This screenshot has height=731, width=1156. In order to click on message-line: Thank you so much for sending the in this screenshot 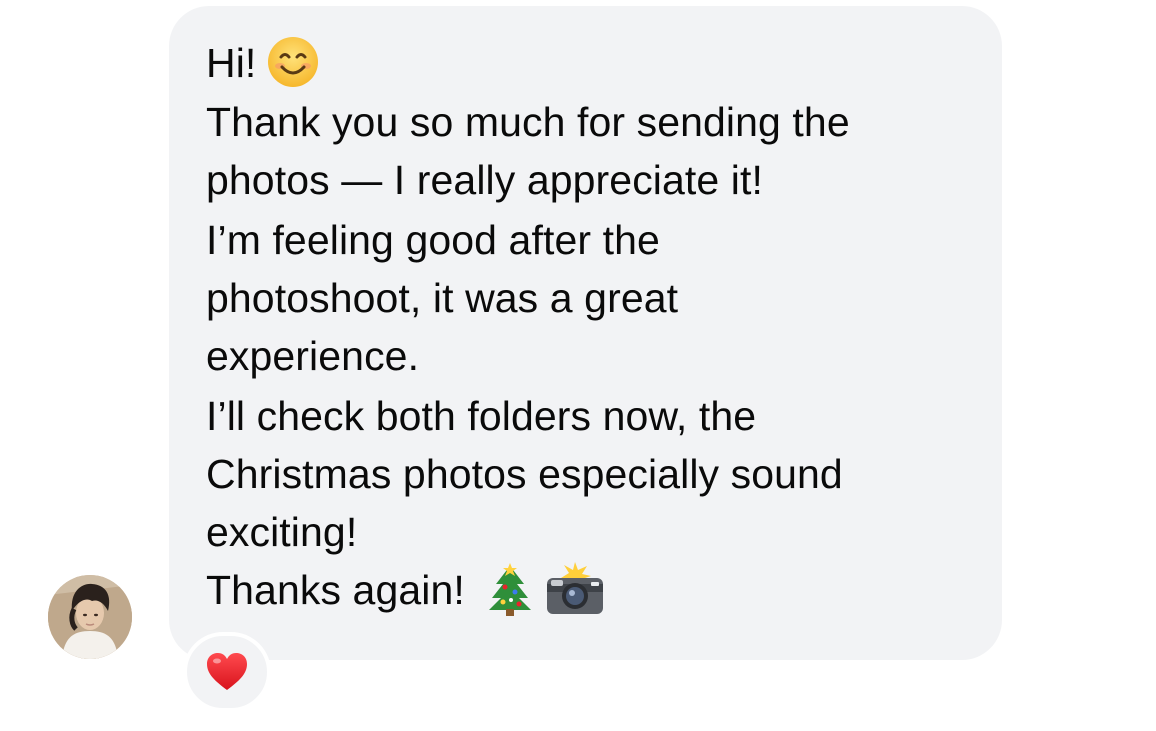, I will do `click(528, 122)`.